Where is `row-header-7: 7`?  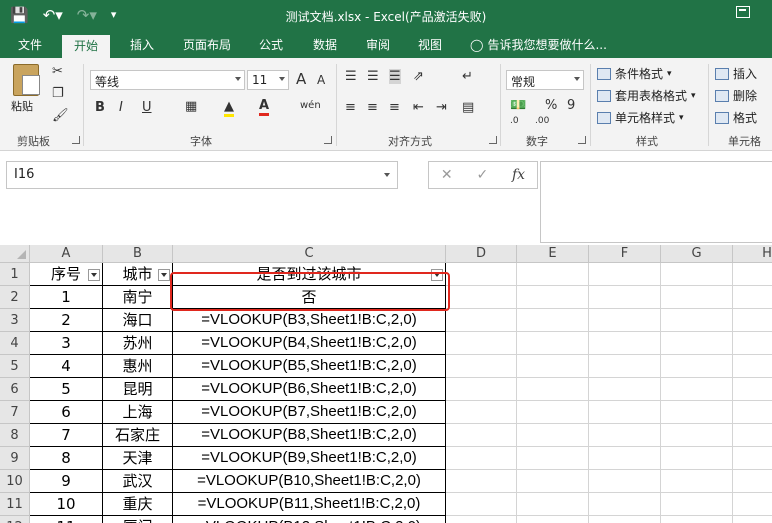
row-header-7: 7 is located at coordinates (15, 412).